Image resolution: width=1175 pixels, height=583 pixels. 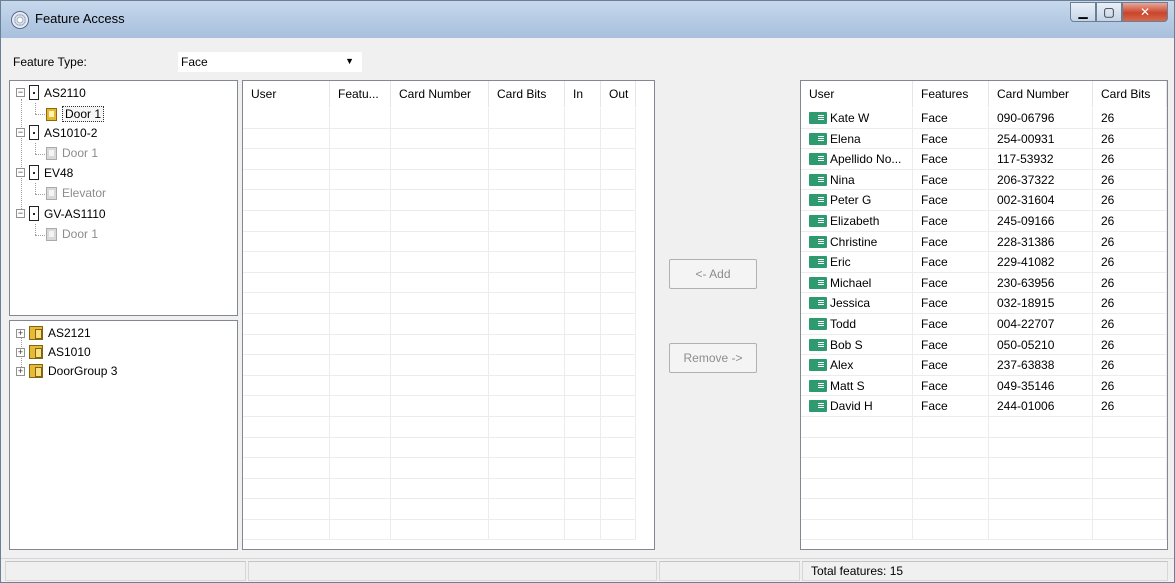 I want to click on user-name: Peter G, so click(x=851, y=200).